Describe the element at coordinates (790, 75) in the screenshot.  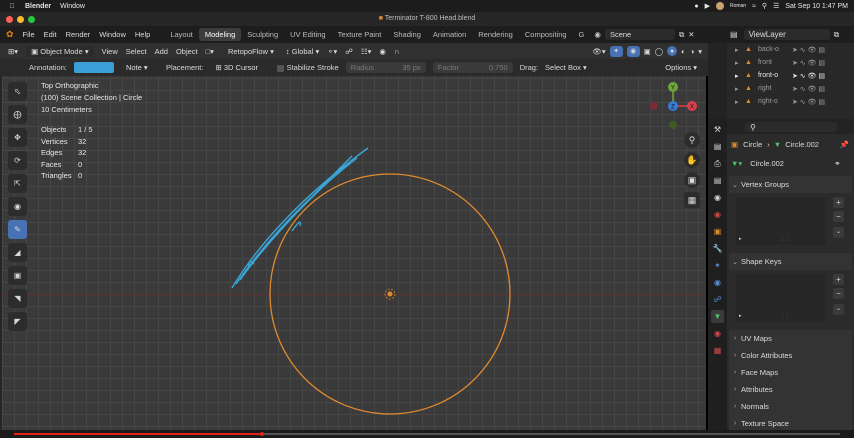
I see `outliner-row: ▸ ▲ front-o ➤ ∿ 👁 ▤` at that location.